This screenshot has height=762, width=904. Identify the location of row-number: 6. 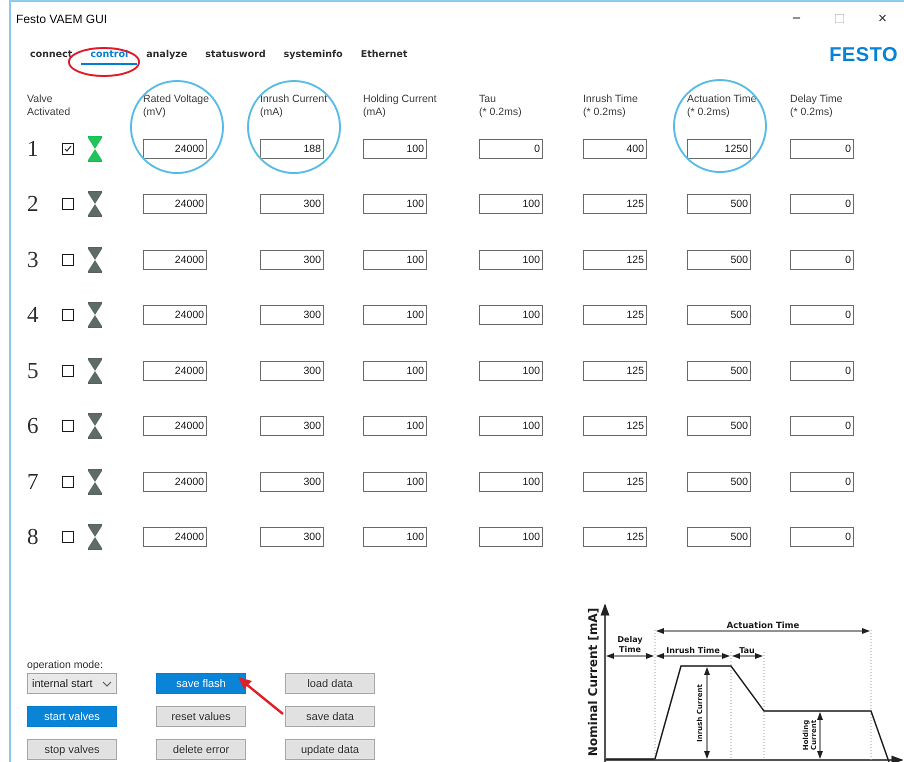
(32, 426).